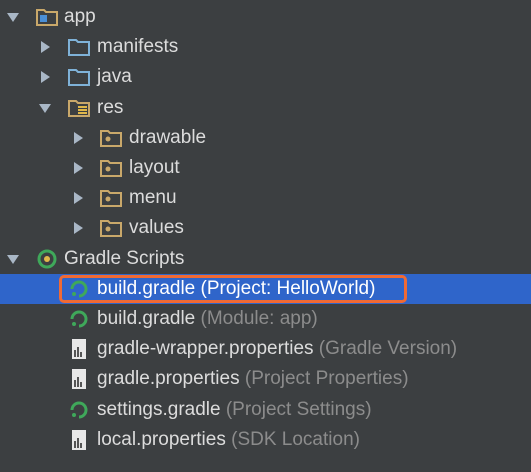  Describe the element at coordinates (110, 107) in the screenshot. I see `tree-node-label: res` at that location.